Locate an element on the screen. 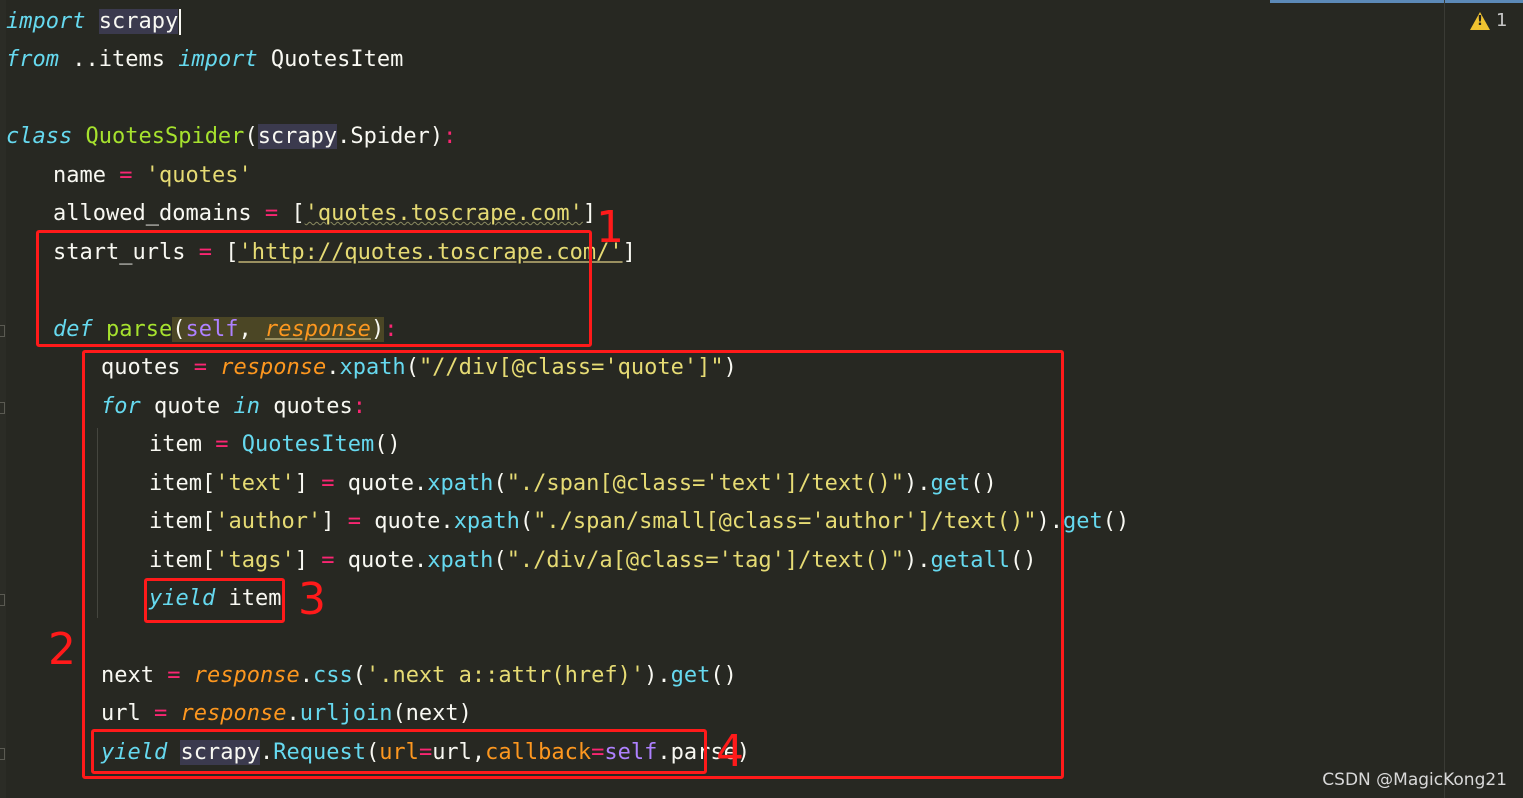 This screenshot has height=798, width=1523. code-line: class QuotesSpider(scrapy.Spider): is located at coordinates (231, 137).